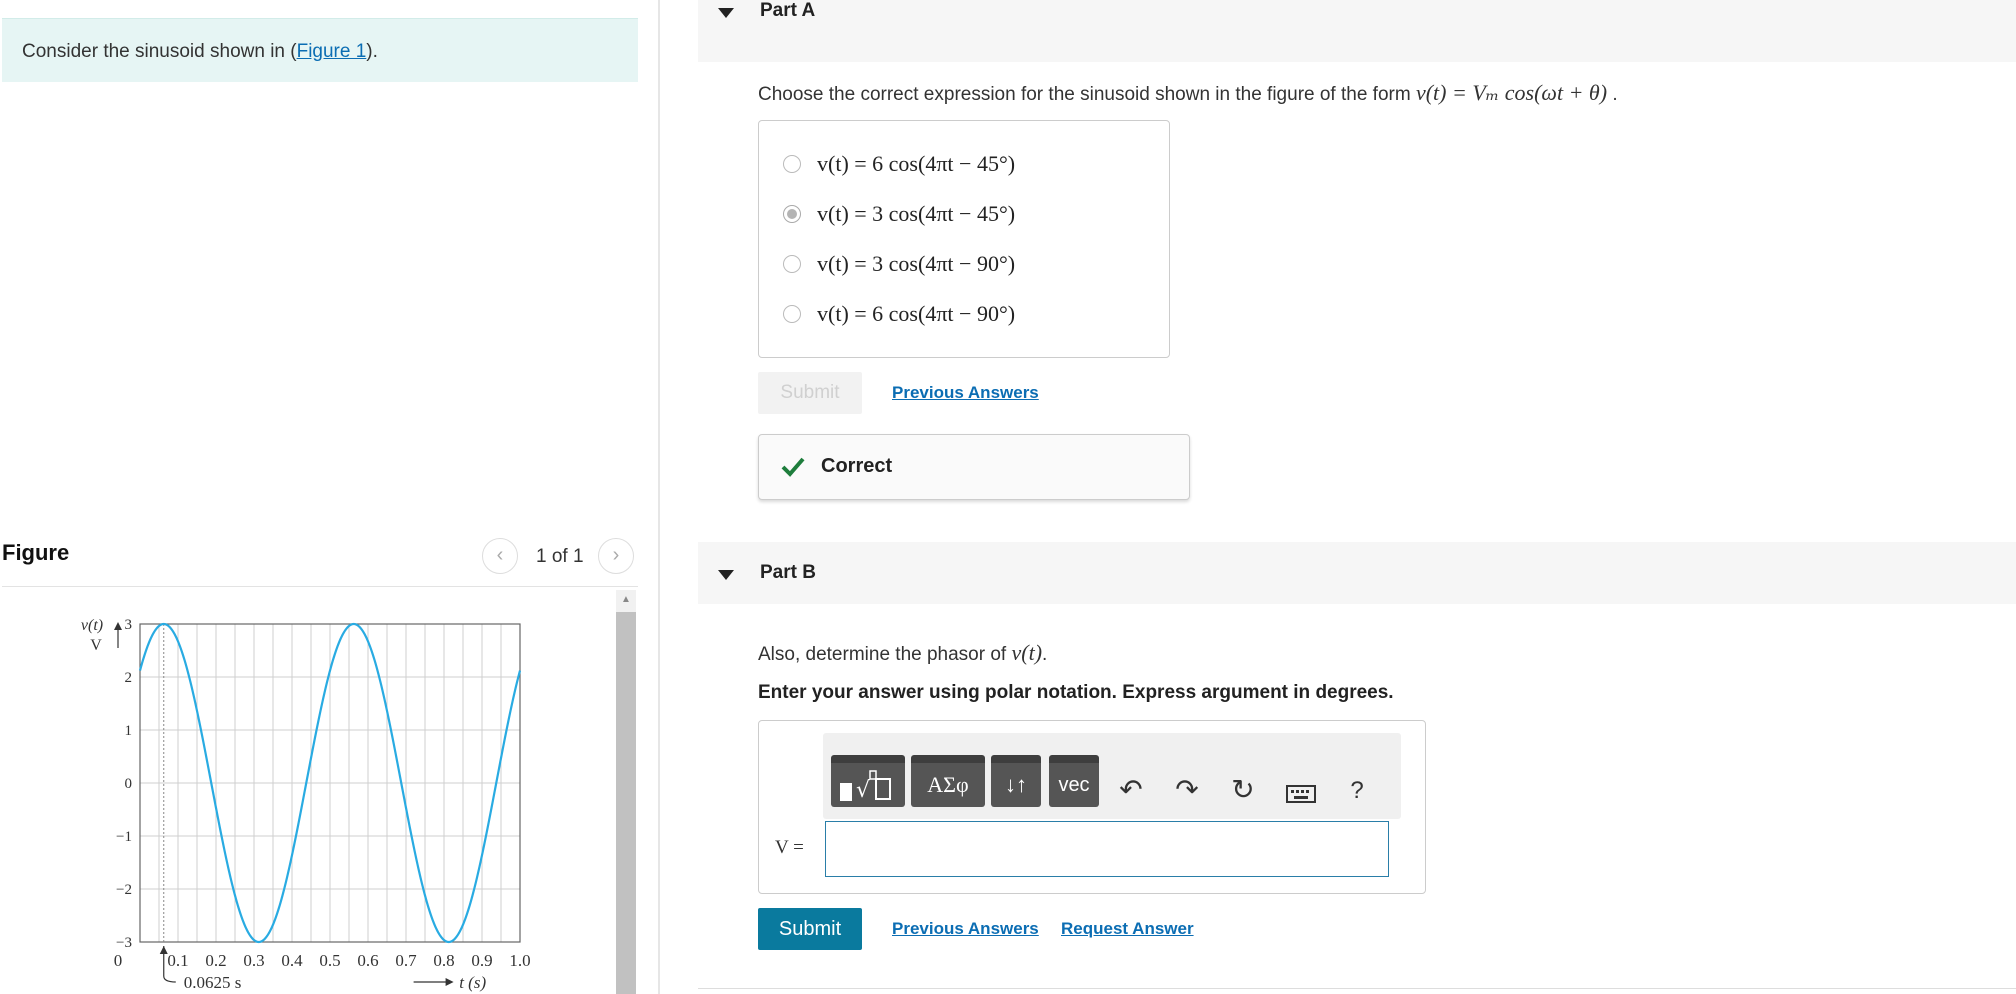 The height and width of the screenshot is (994, 2016). Describe the element at coordinates (1074, 781) in the screenshot. I see `vec-button: vec` at that location.